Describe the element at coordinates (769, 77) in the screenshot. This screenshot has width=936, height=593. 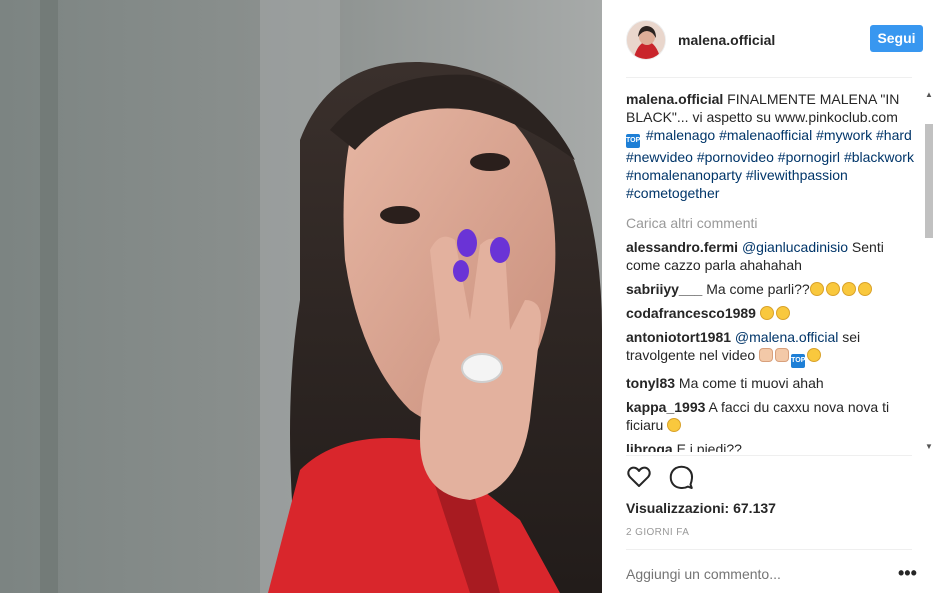
I see `header-divider` at that location.